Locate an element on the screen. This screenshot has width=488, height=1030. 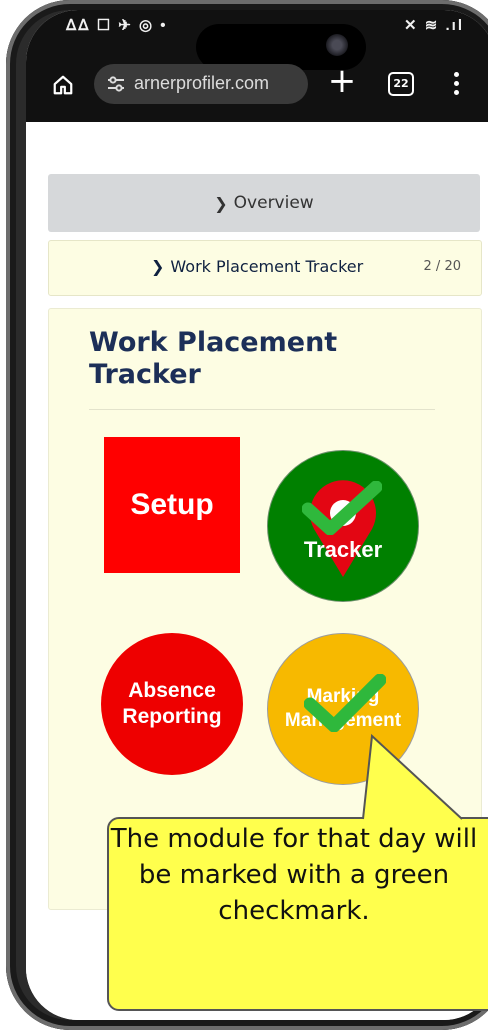
address-bar: arnerprofiler.com is located at coordinates (201, 84).